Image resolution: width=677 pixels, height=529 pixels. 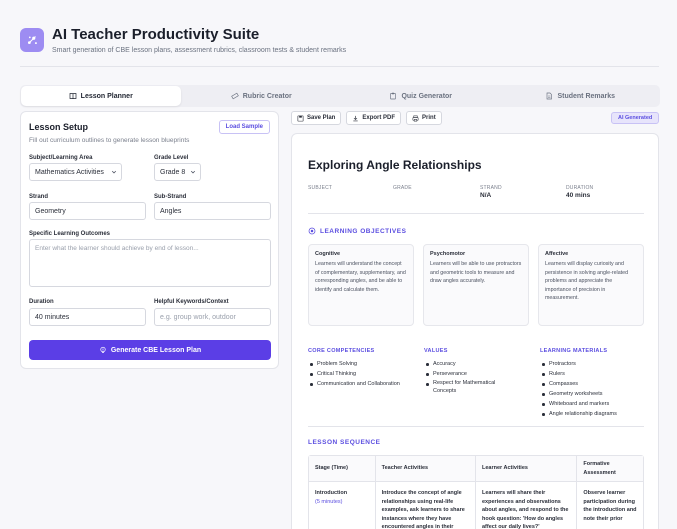 What do you see at coordinates (300, 118) in the screenshot?
I see `save-icon` at bounding box center [300, 118].